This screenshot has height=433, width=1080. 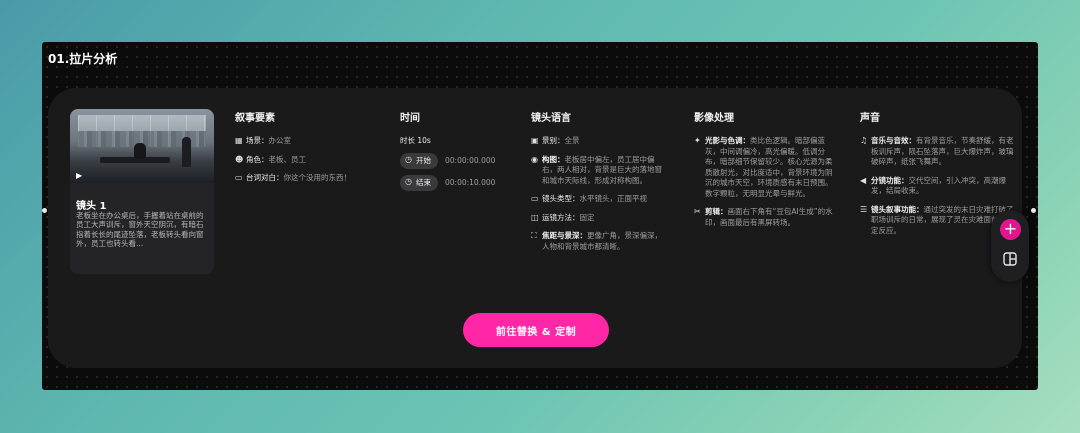 I want to click on building-icon: ▦, so click(x=239, y=140).